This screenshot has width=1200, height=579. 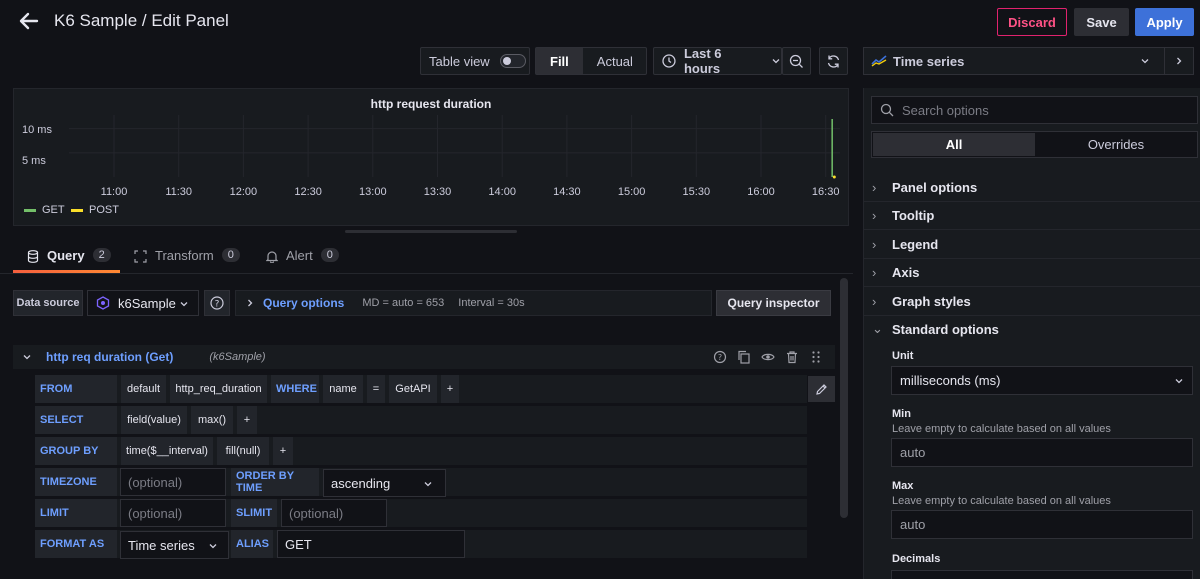 I want to click on limit-keyword: LIMIT, so click(x=76, y=513).